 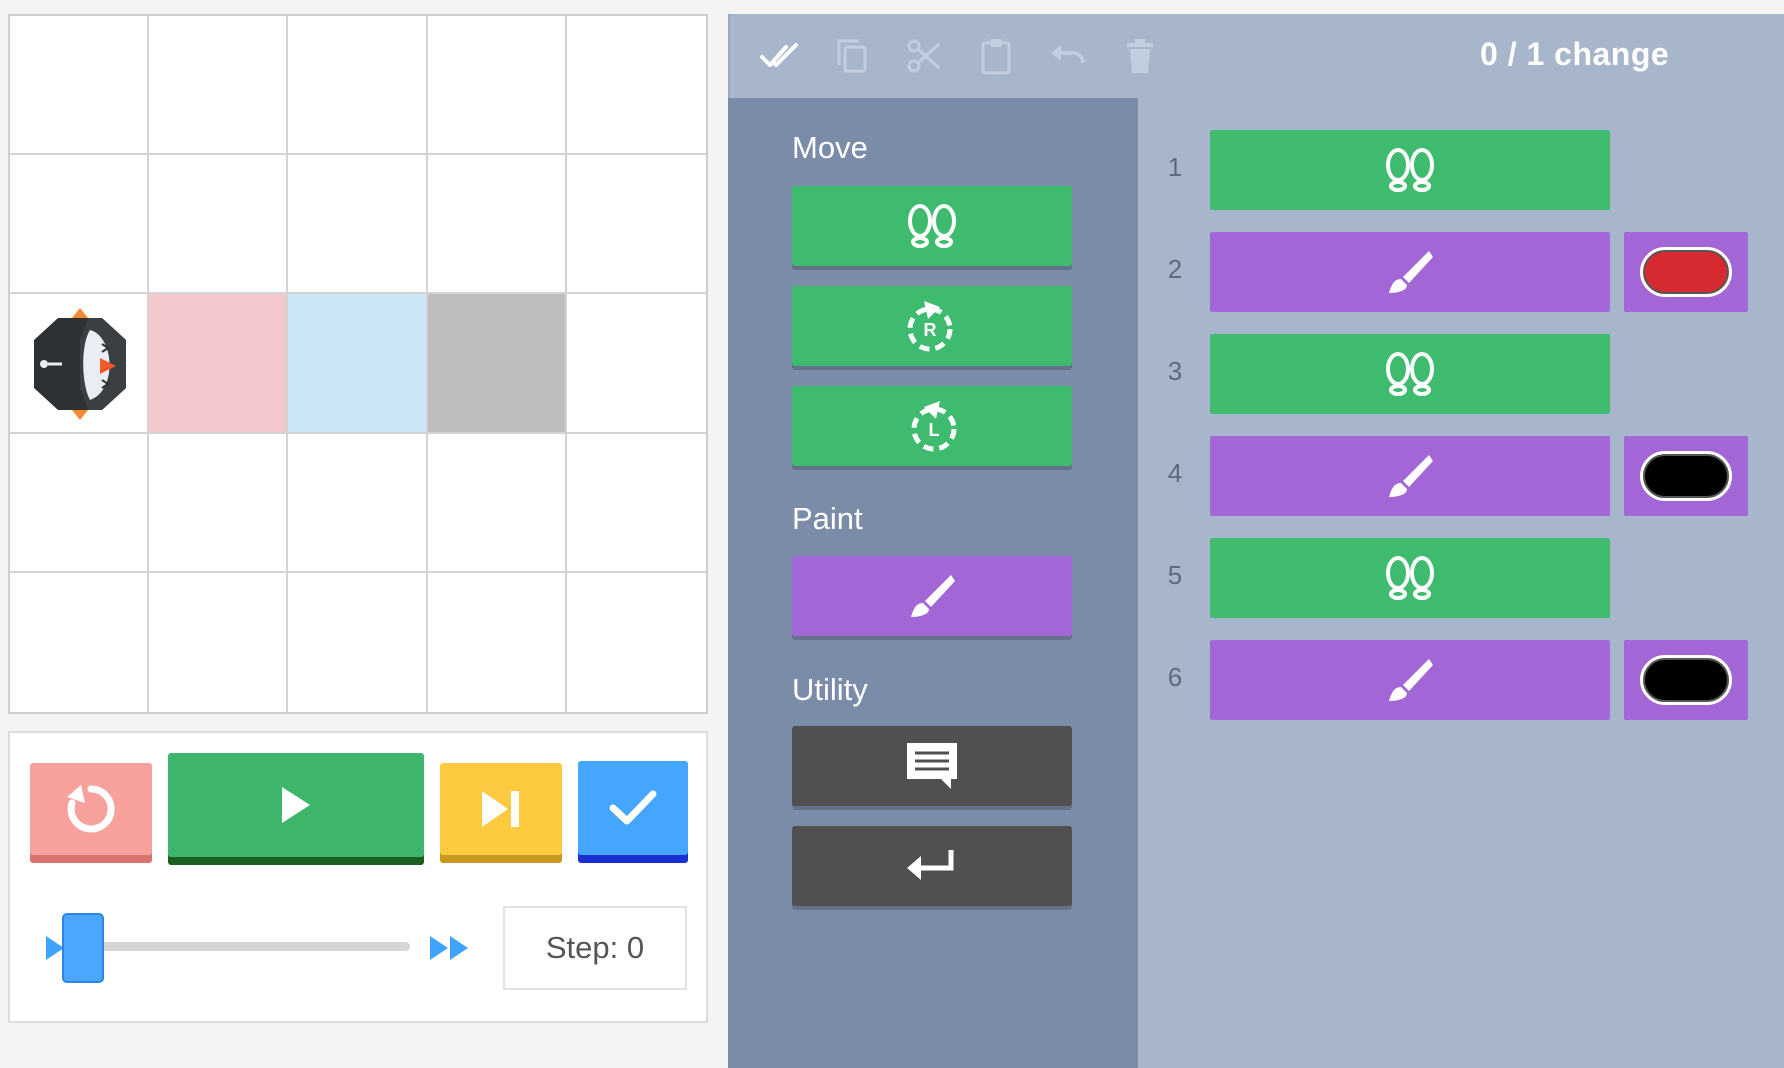 I want to click on toolbox-comment-block, so click(x=932, y=766).